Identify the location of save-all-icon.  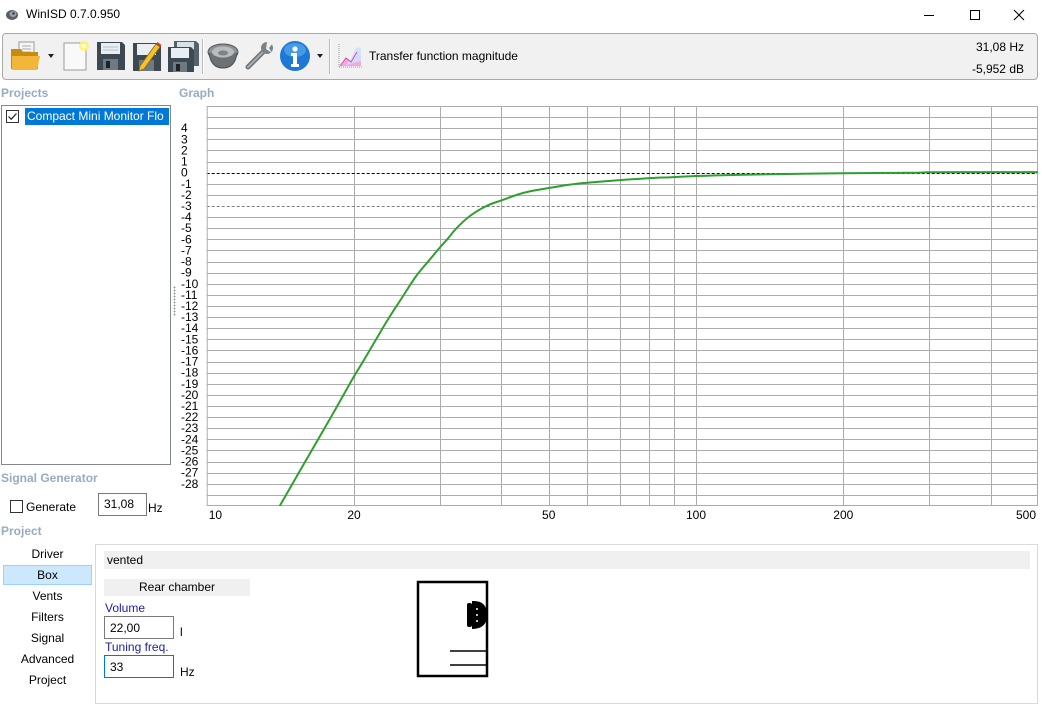
(183, 56).